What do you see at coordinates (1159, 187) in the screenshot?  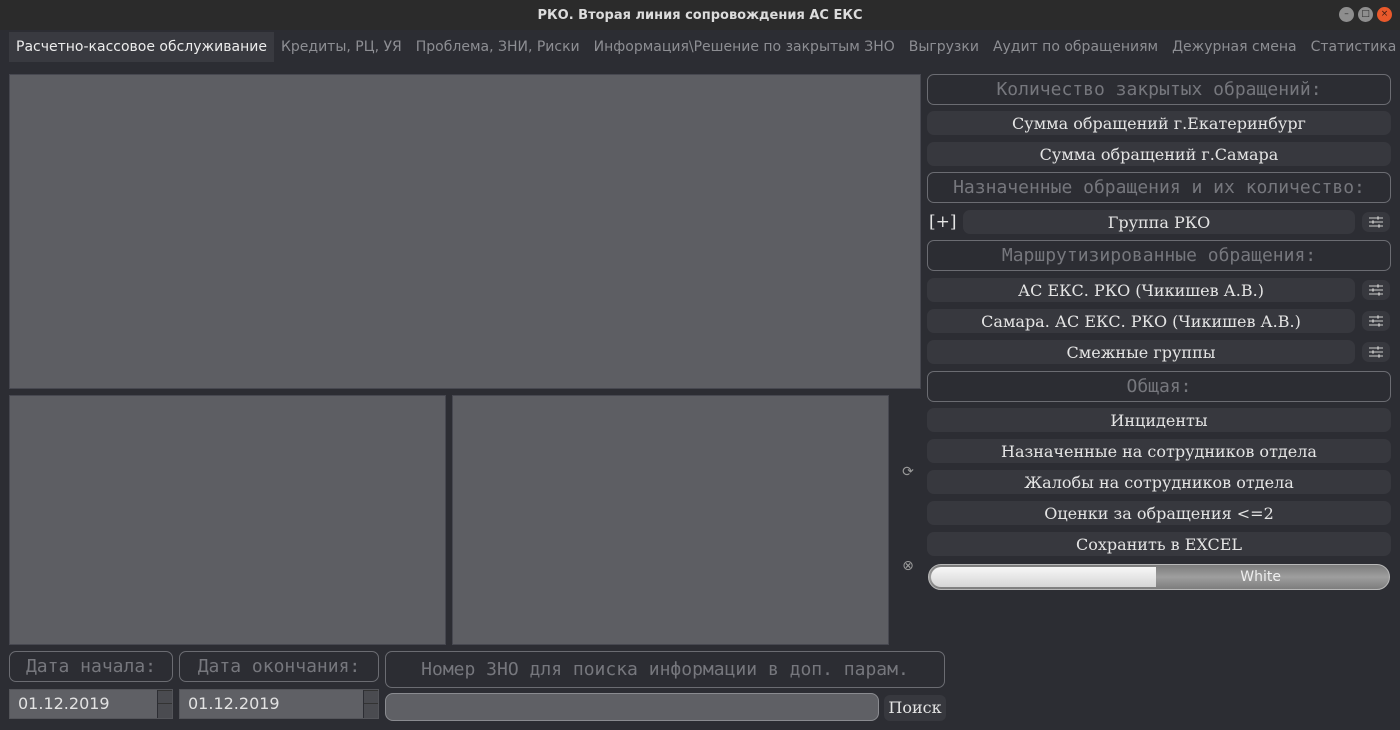 I see `assigned-requests-header: Назначенные обращения и их количество:` at bounding box center [1159, 187].